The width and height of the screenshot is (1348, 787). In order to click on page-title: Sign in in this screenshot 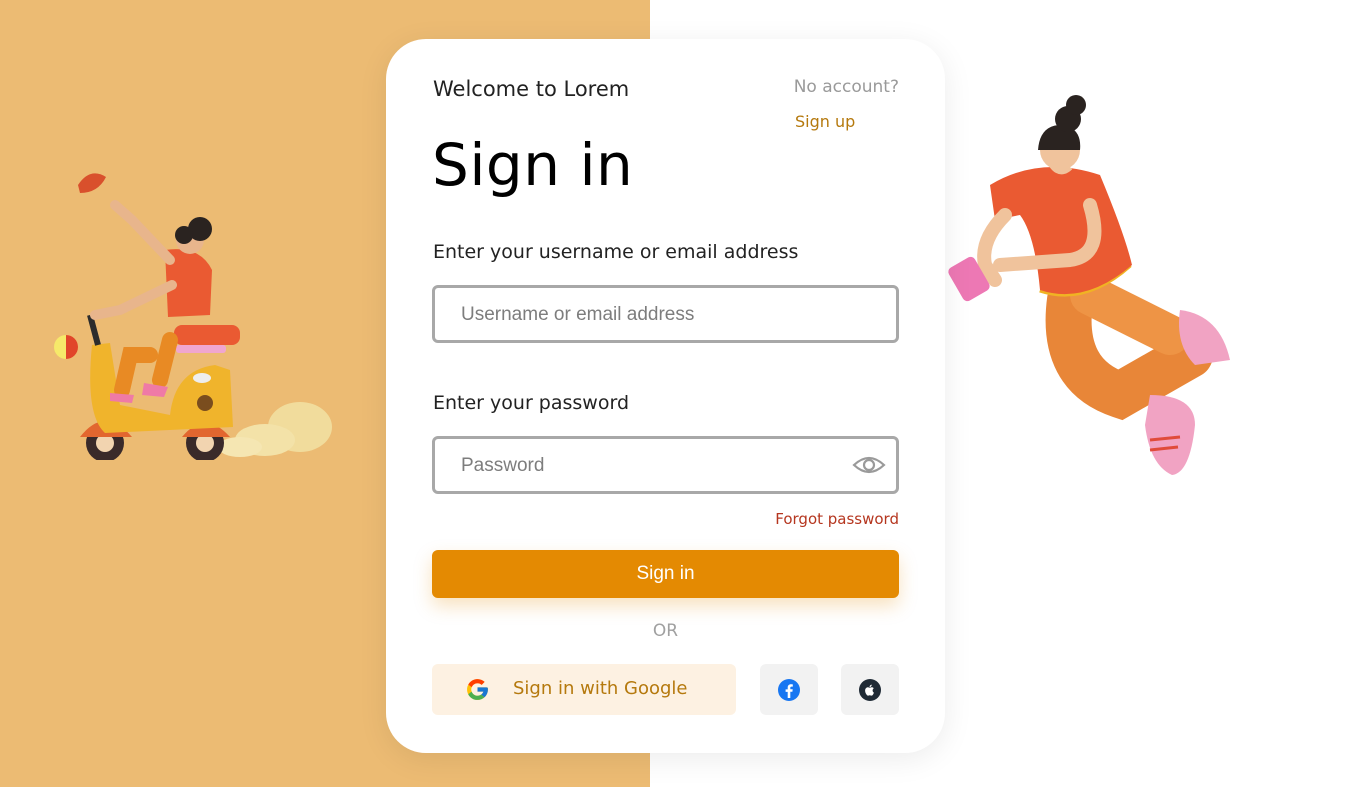, I will do `click(533, 165)`.